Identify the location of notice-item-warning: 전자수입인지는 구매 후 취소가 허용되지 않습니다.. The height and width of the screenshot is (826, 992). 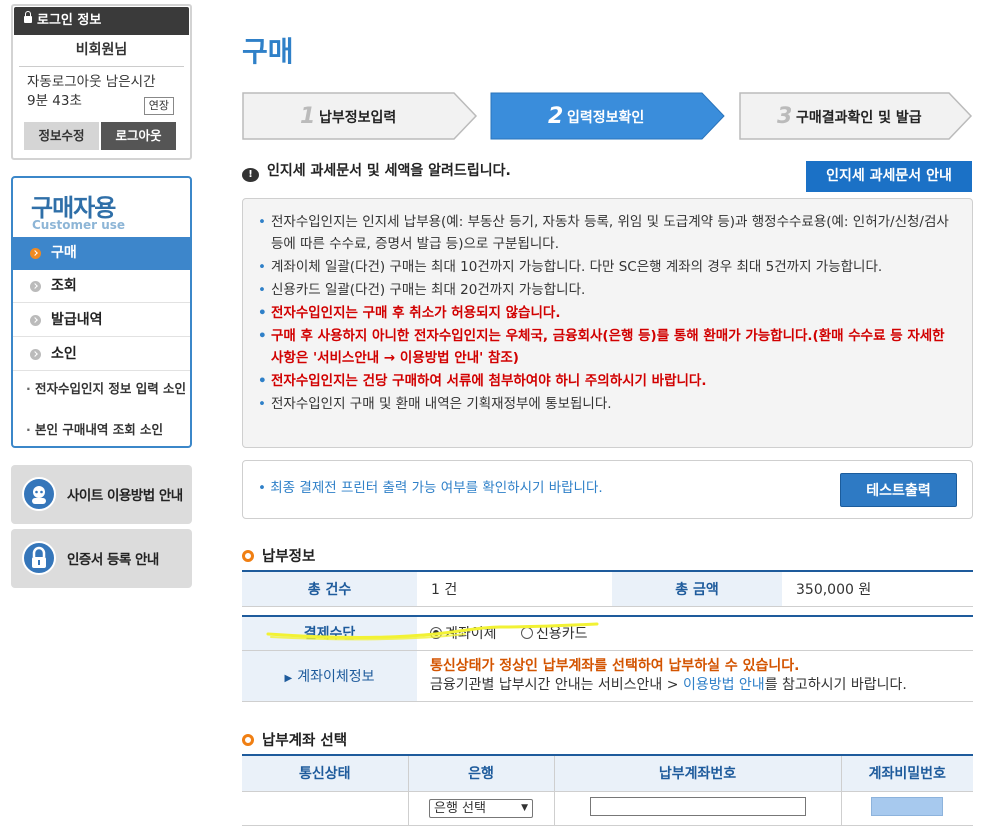
(608, 313).